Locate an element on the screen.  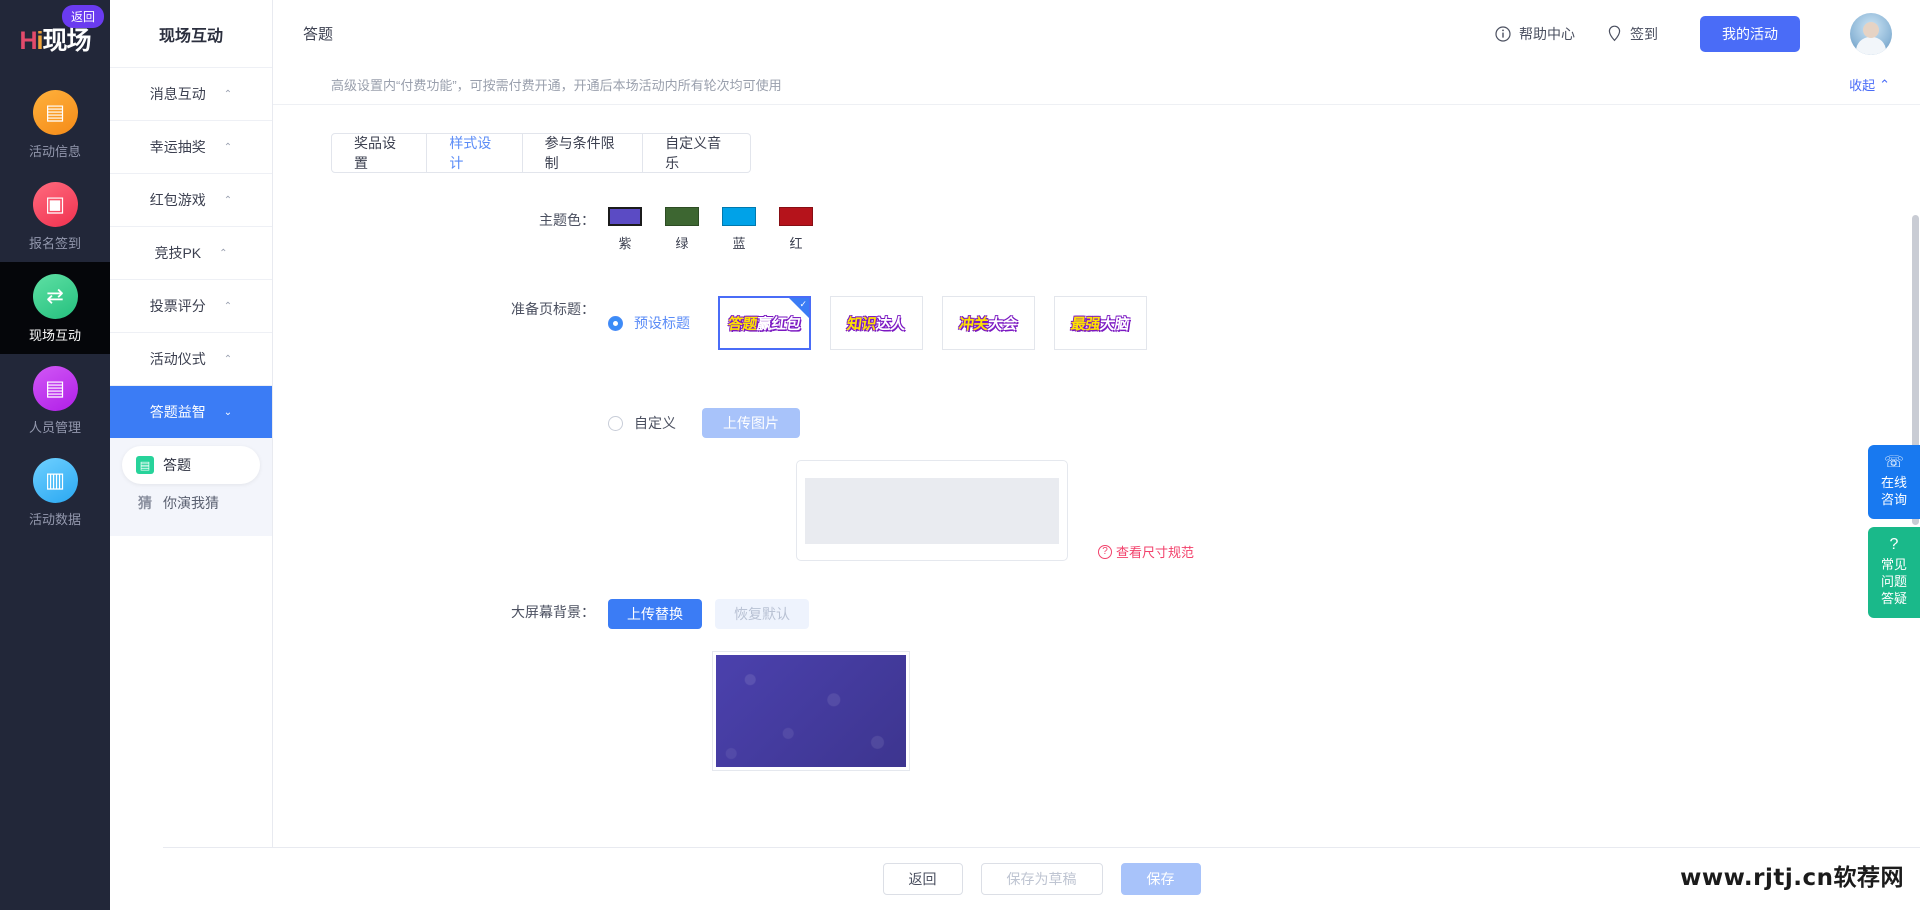
nav-item-redpacket: 红包游戏 ⌃ is located at coordinates (191, 199).